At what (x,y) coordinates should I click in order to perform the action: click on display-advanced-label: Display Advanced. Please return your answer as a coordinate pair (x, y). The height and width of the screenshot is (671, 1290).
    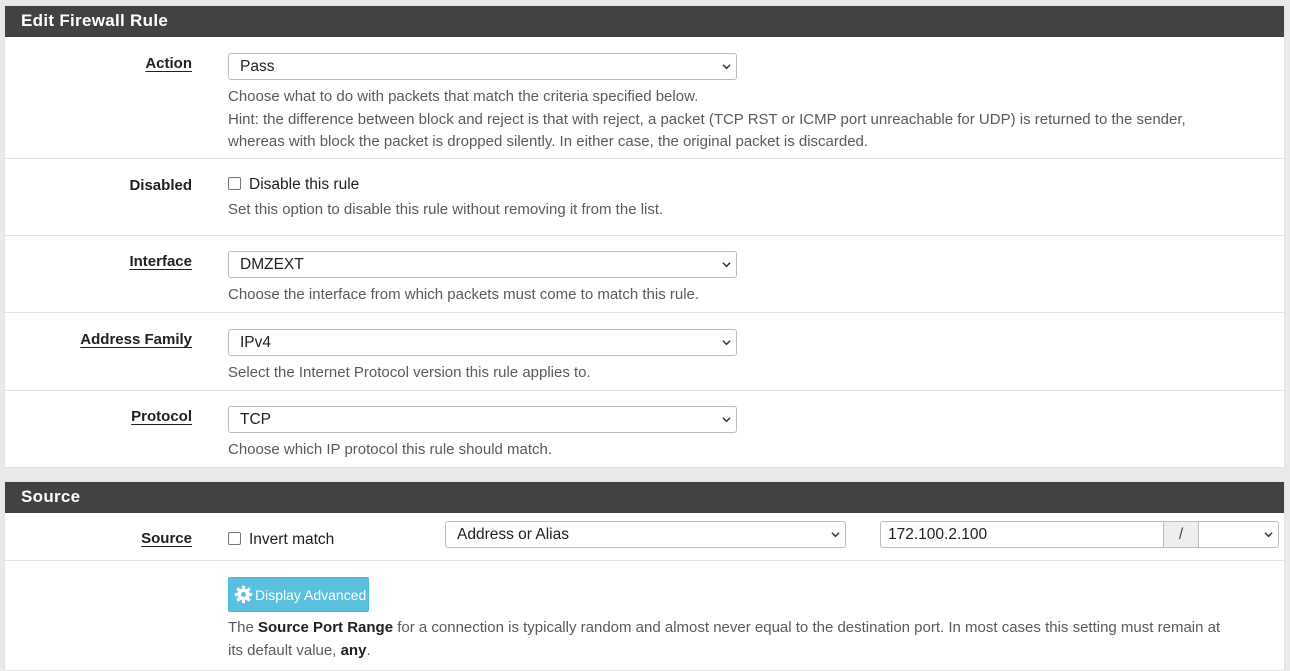
    Looking at the image, I should click on (310, 595).